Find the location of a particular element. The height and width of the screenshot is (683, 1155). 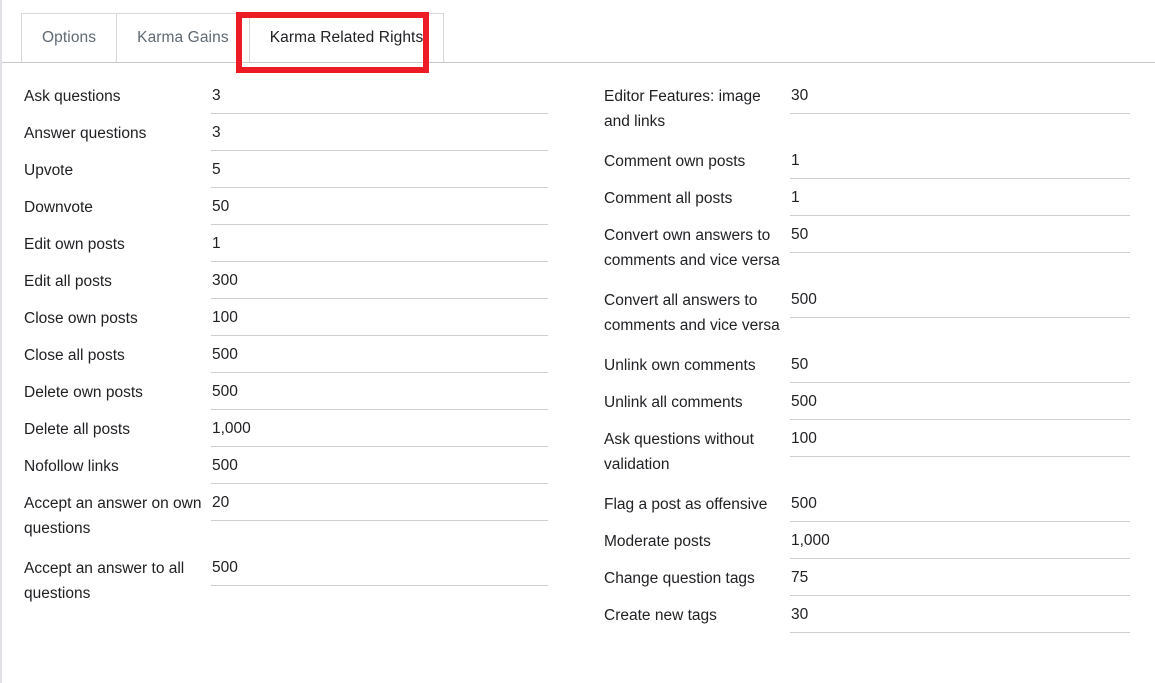

tab-list: Options Karma Gains Karma Related Rights is located at coordinates (233, 37).